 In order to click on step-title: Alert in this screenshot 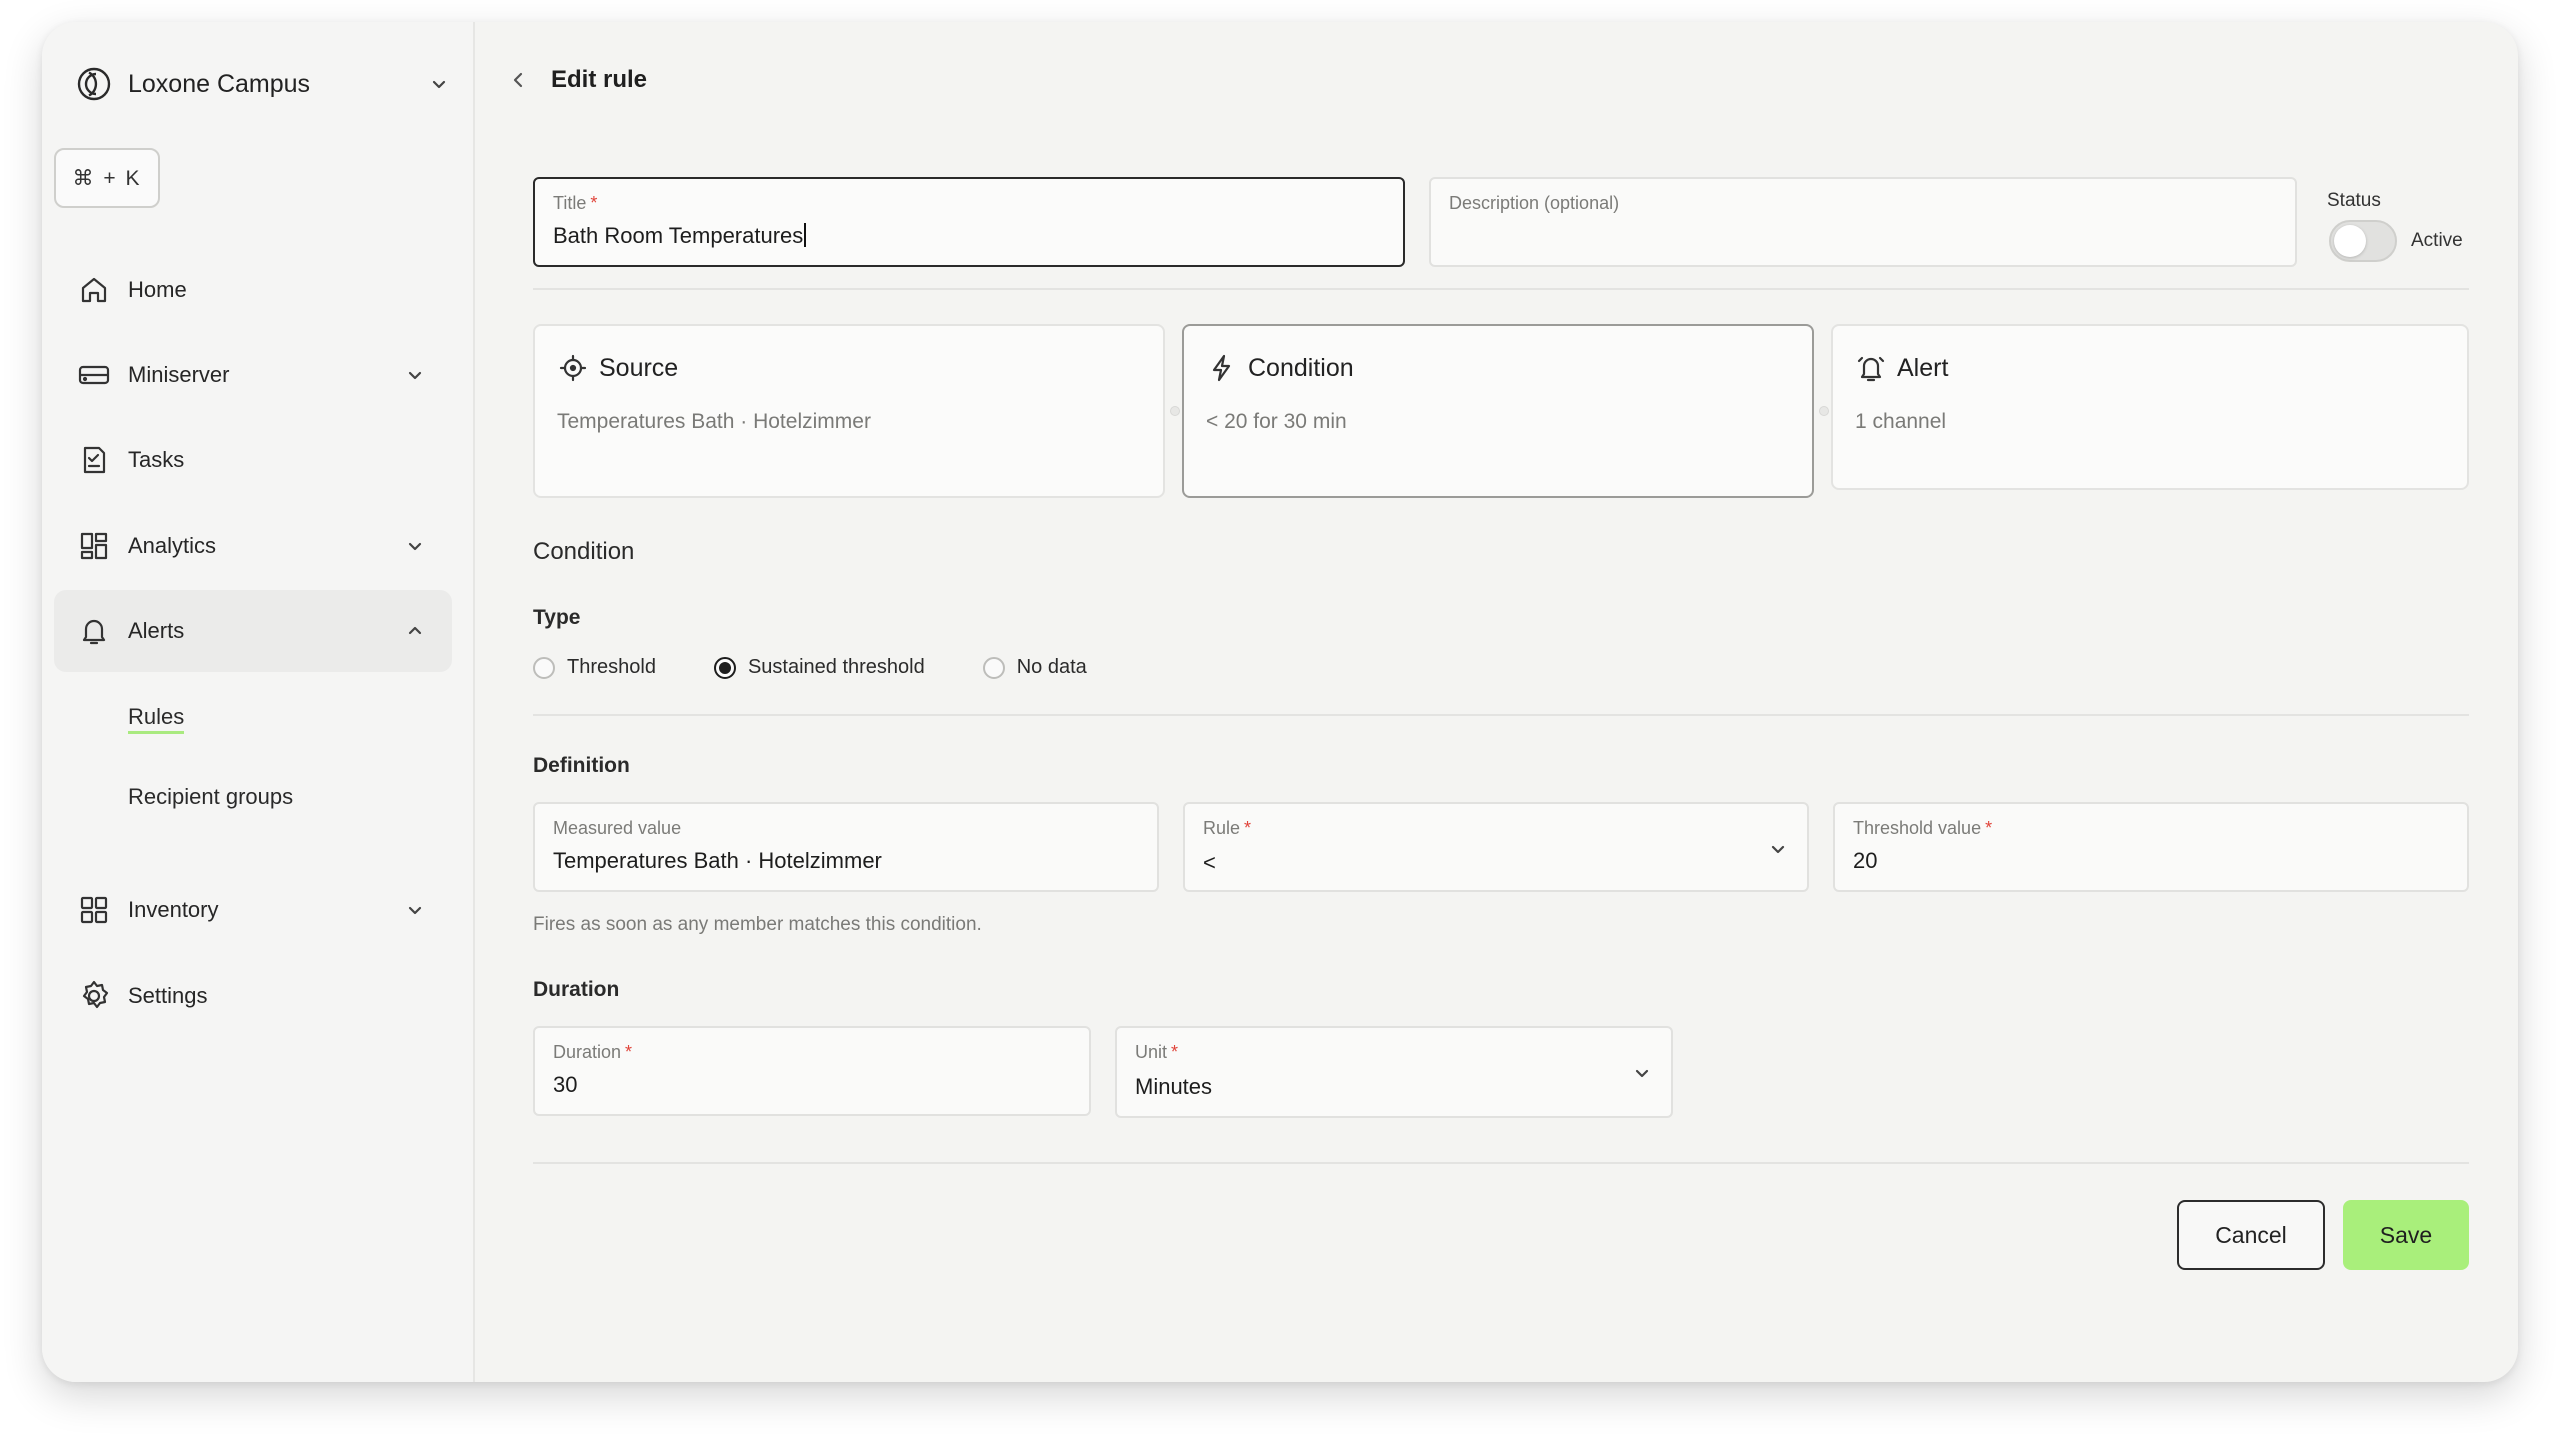, I will do `click(1923, 367)`.